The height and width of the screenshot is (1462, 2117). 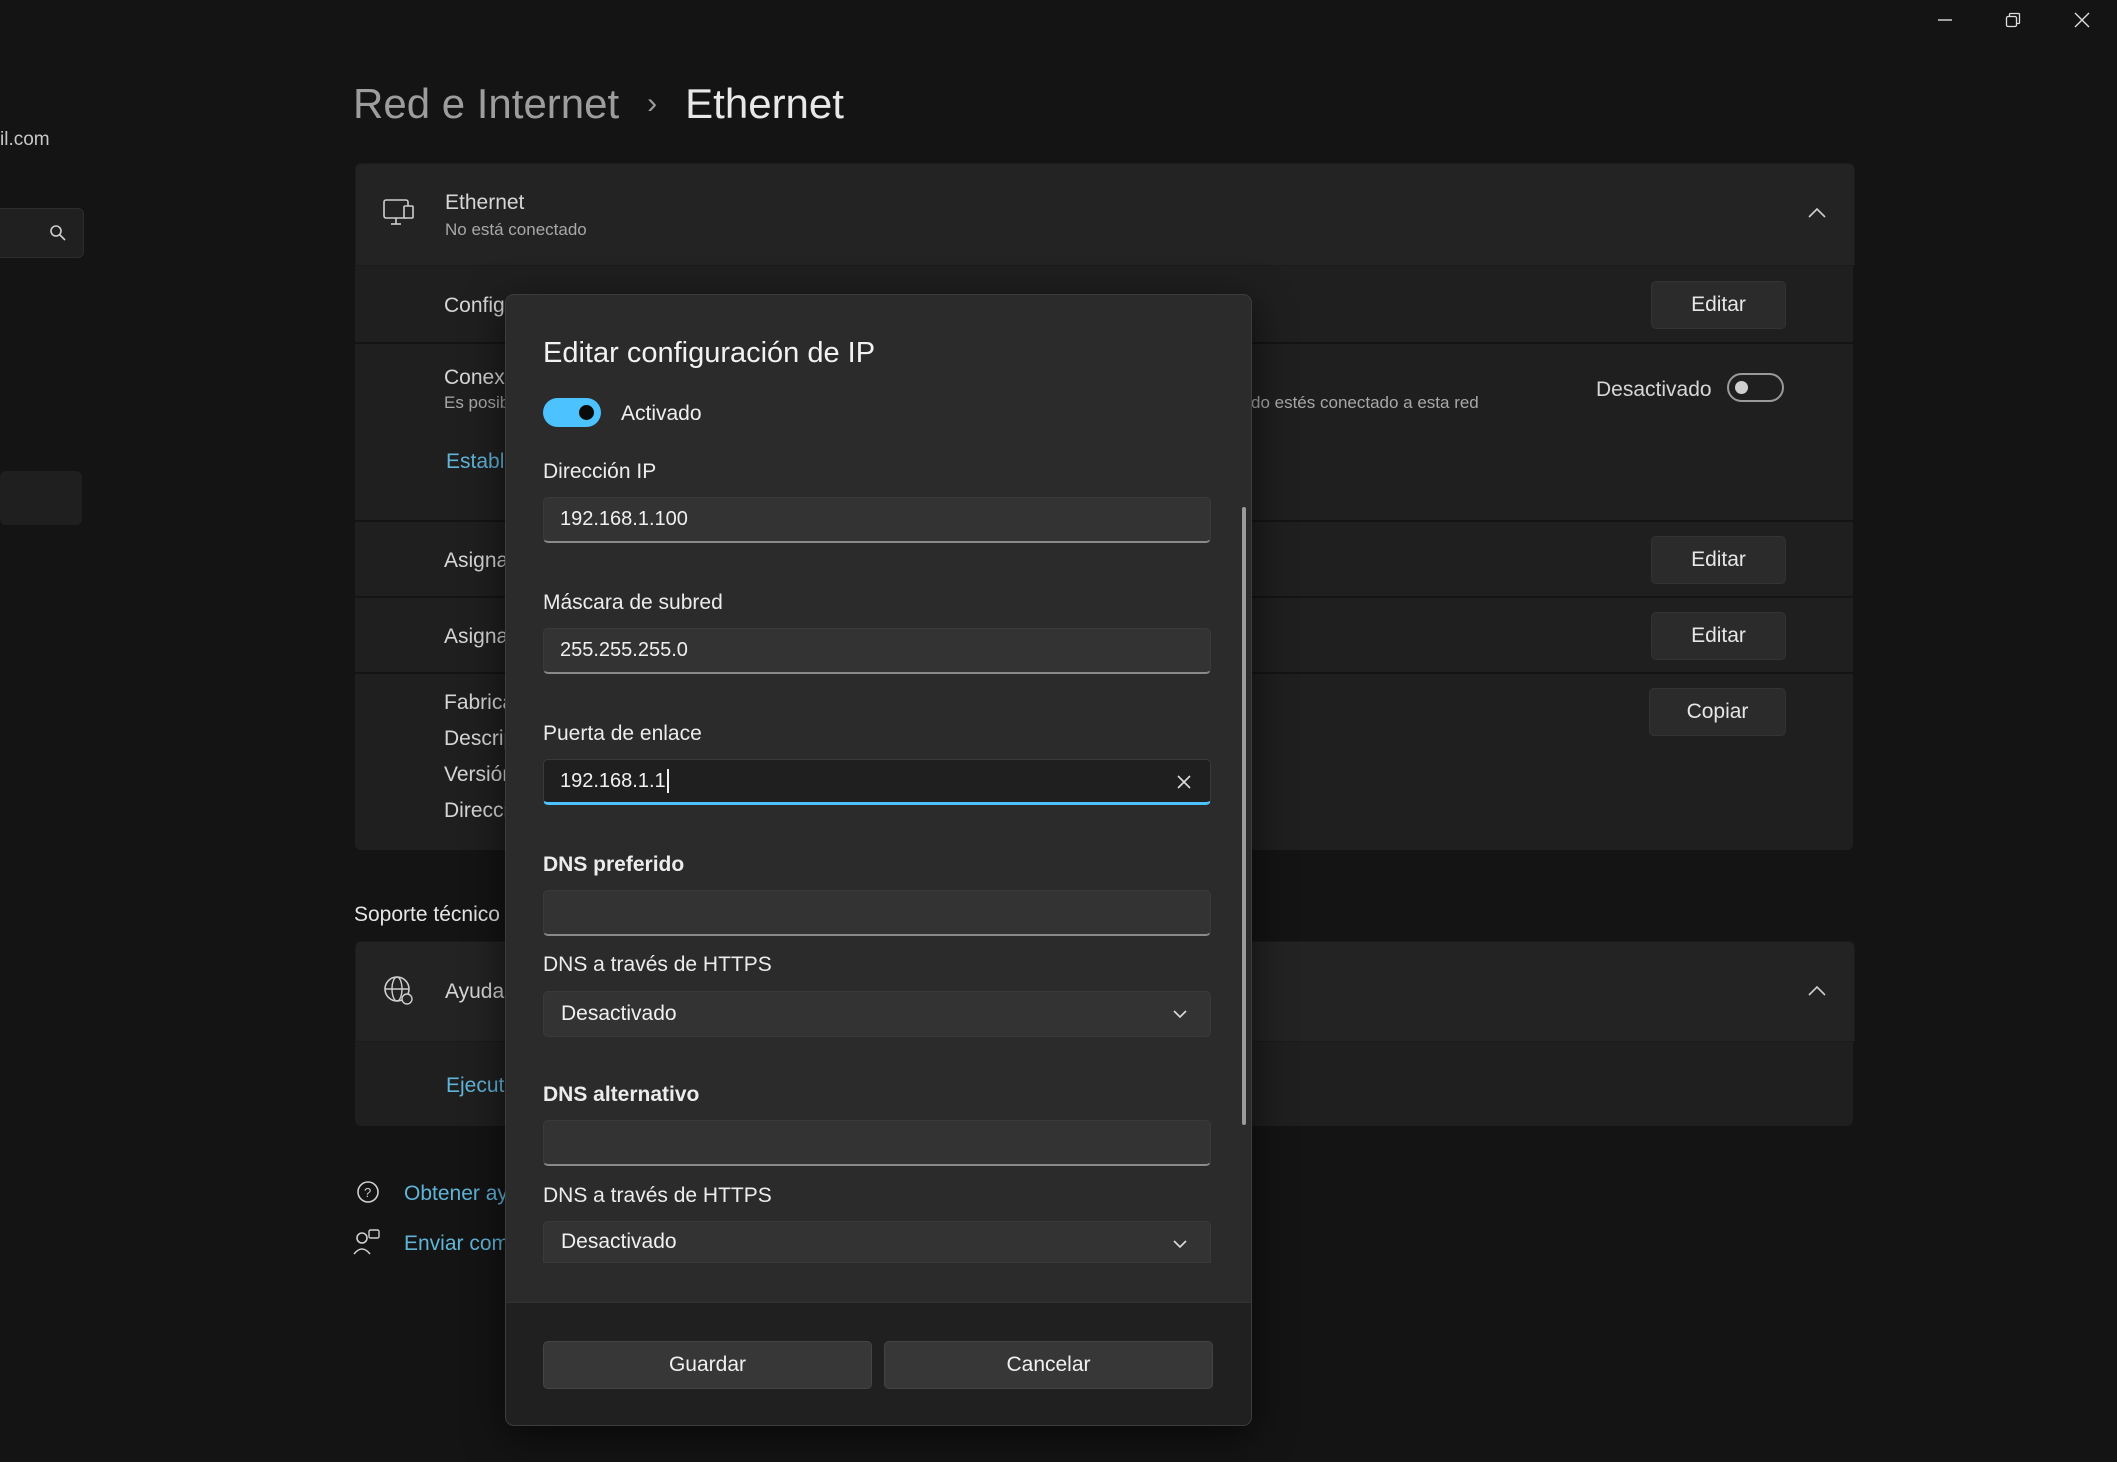 I want to click on subnet-mask-label: Máscara de subred, so click(x=633, y=602).